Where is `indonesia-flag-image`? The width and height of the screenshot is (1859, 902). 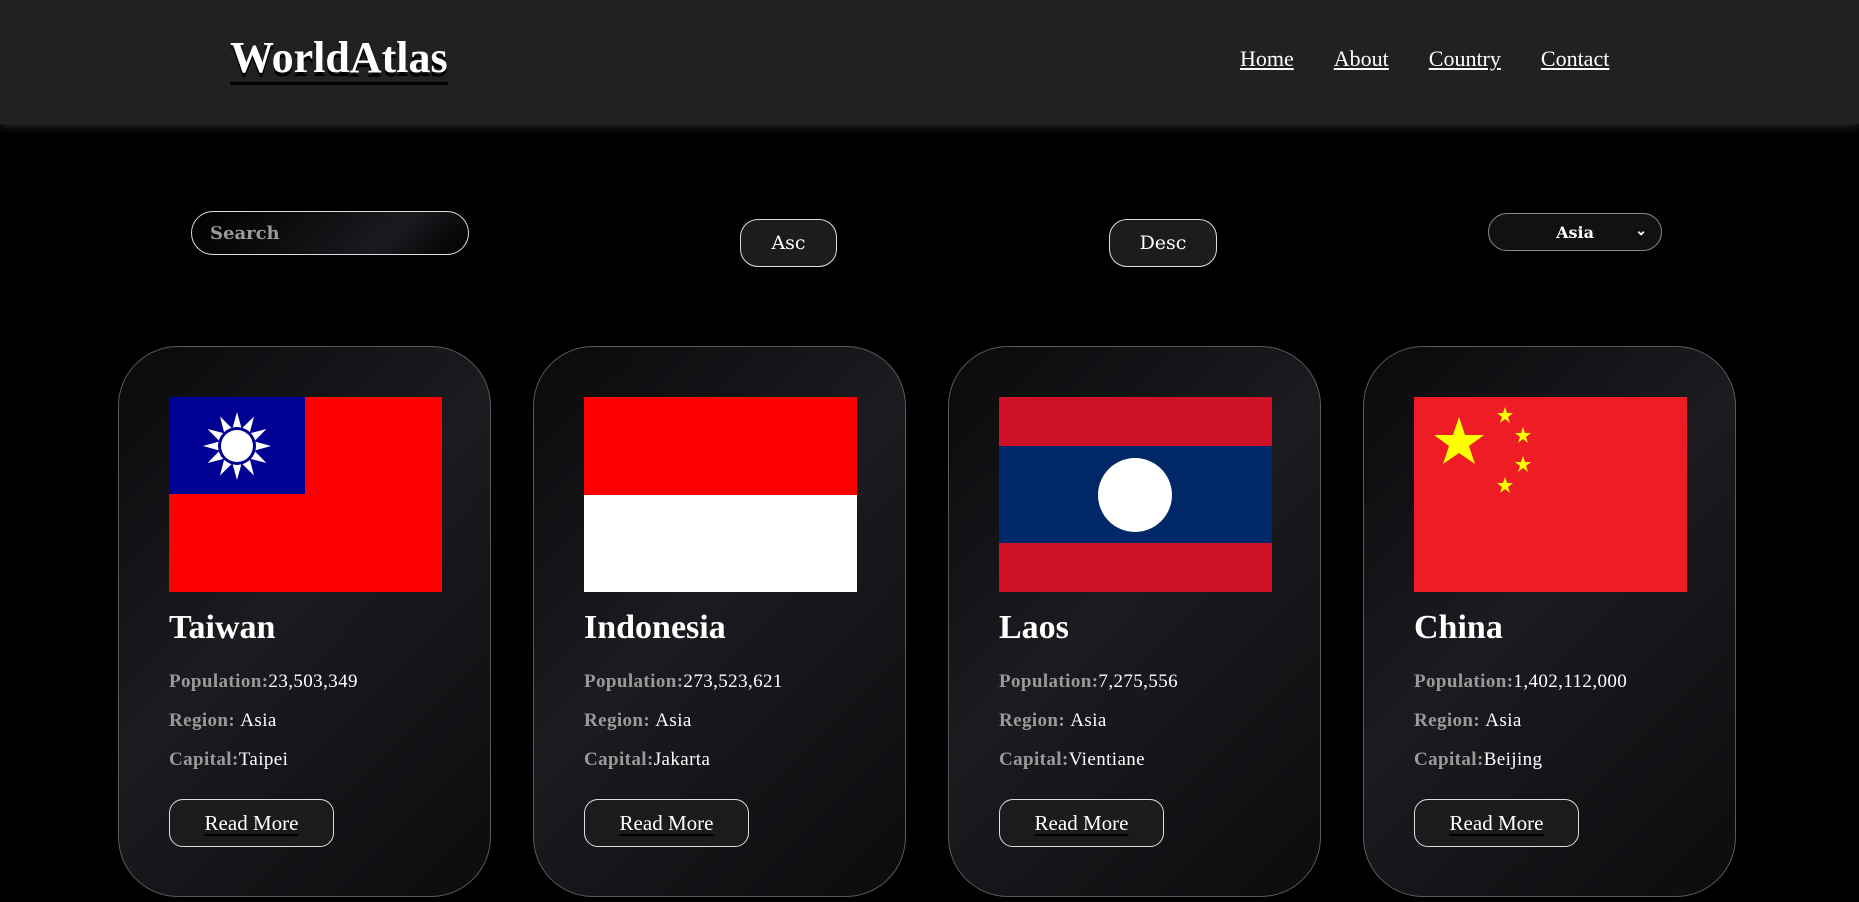 indonesia-flag-image is located at coordinates (720, 494).